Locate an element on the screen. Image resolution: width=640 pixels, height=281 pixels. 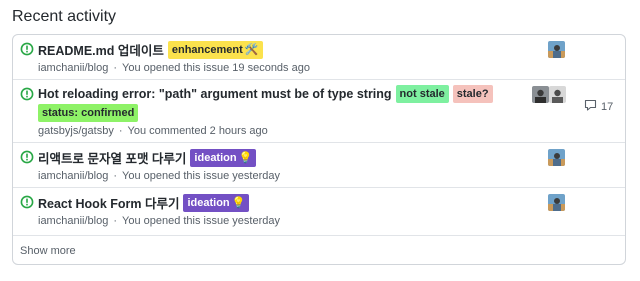
activity-text: You opened this issue 19 seconds ago is located at coordinates (216, 68).